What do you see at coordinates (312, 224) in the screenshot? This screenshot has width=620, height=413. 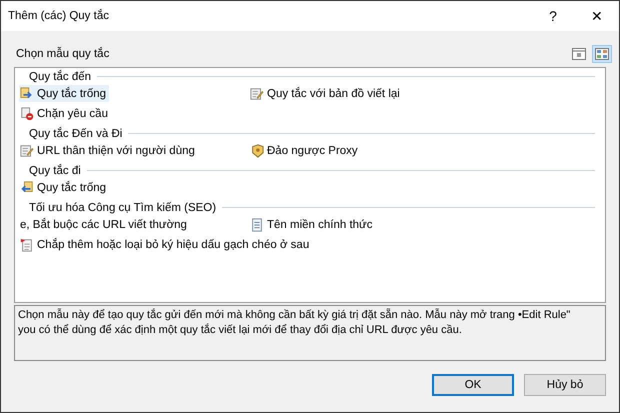 I see `template-item: Tên miền chính thức` at bounding box center [312, 224].